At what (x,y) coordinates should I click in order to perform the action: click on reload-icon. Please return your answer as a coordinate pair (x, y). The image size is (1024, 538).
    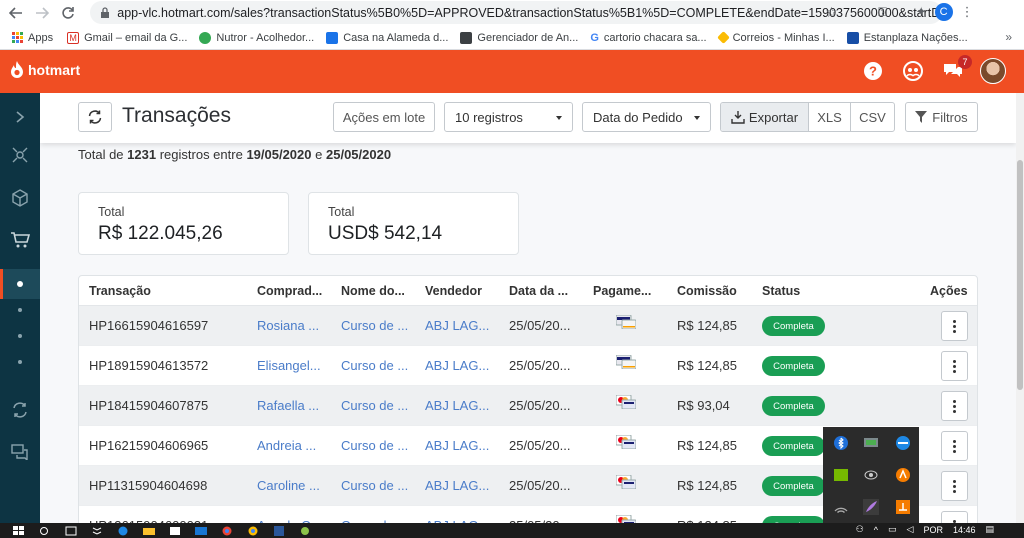
    Looking at the image, I should click on (68, 13).